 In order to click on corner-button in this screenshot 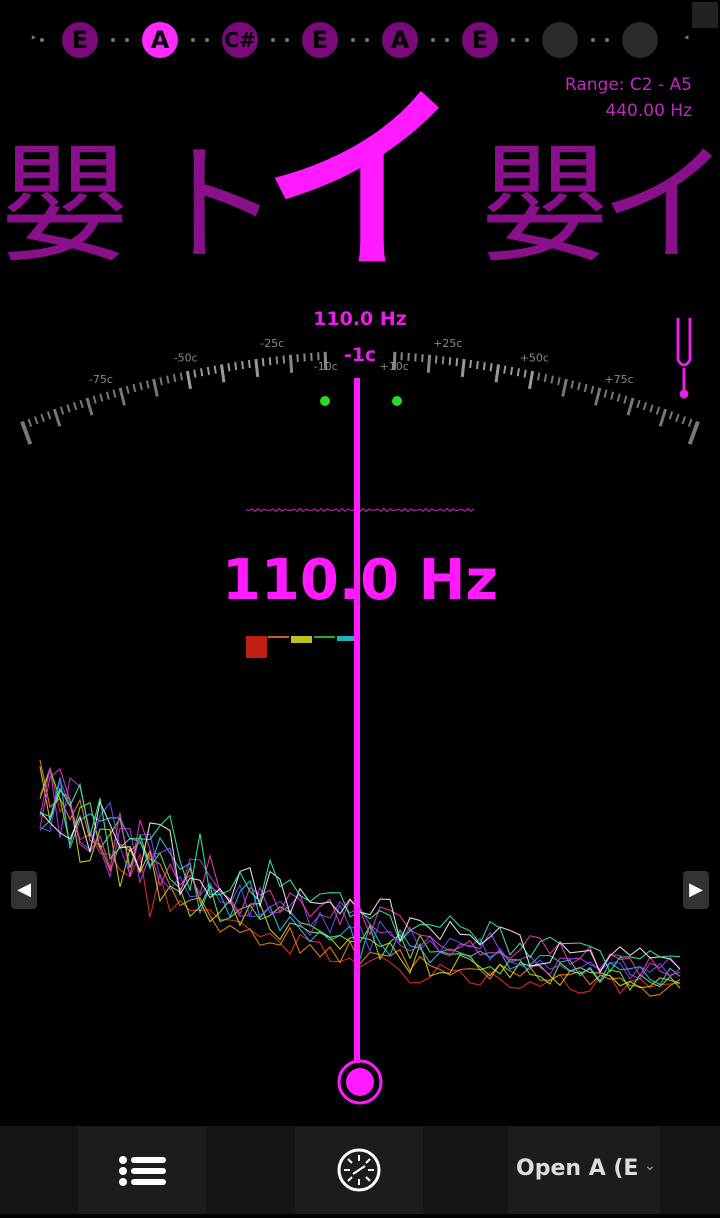, I will do `click(705, 15)`.